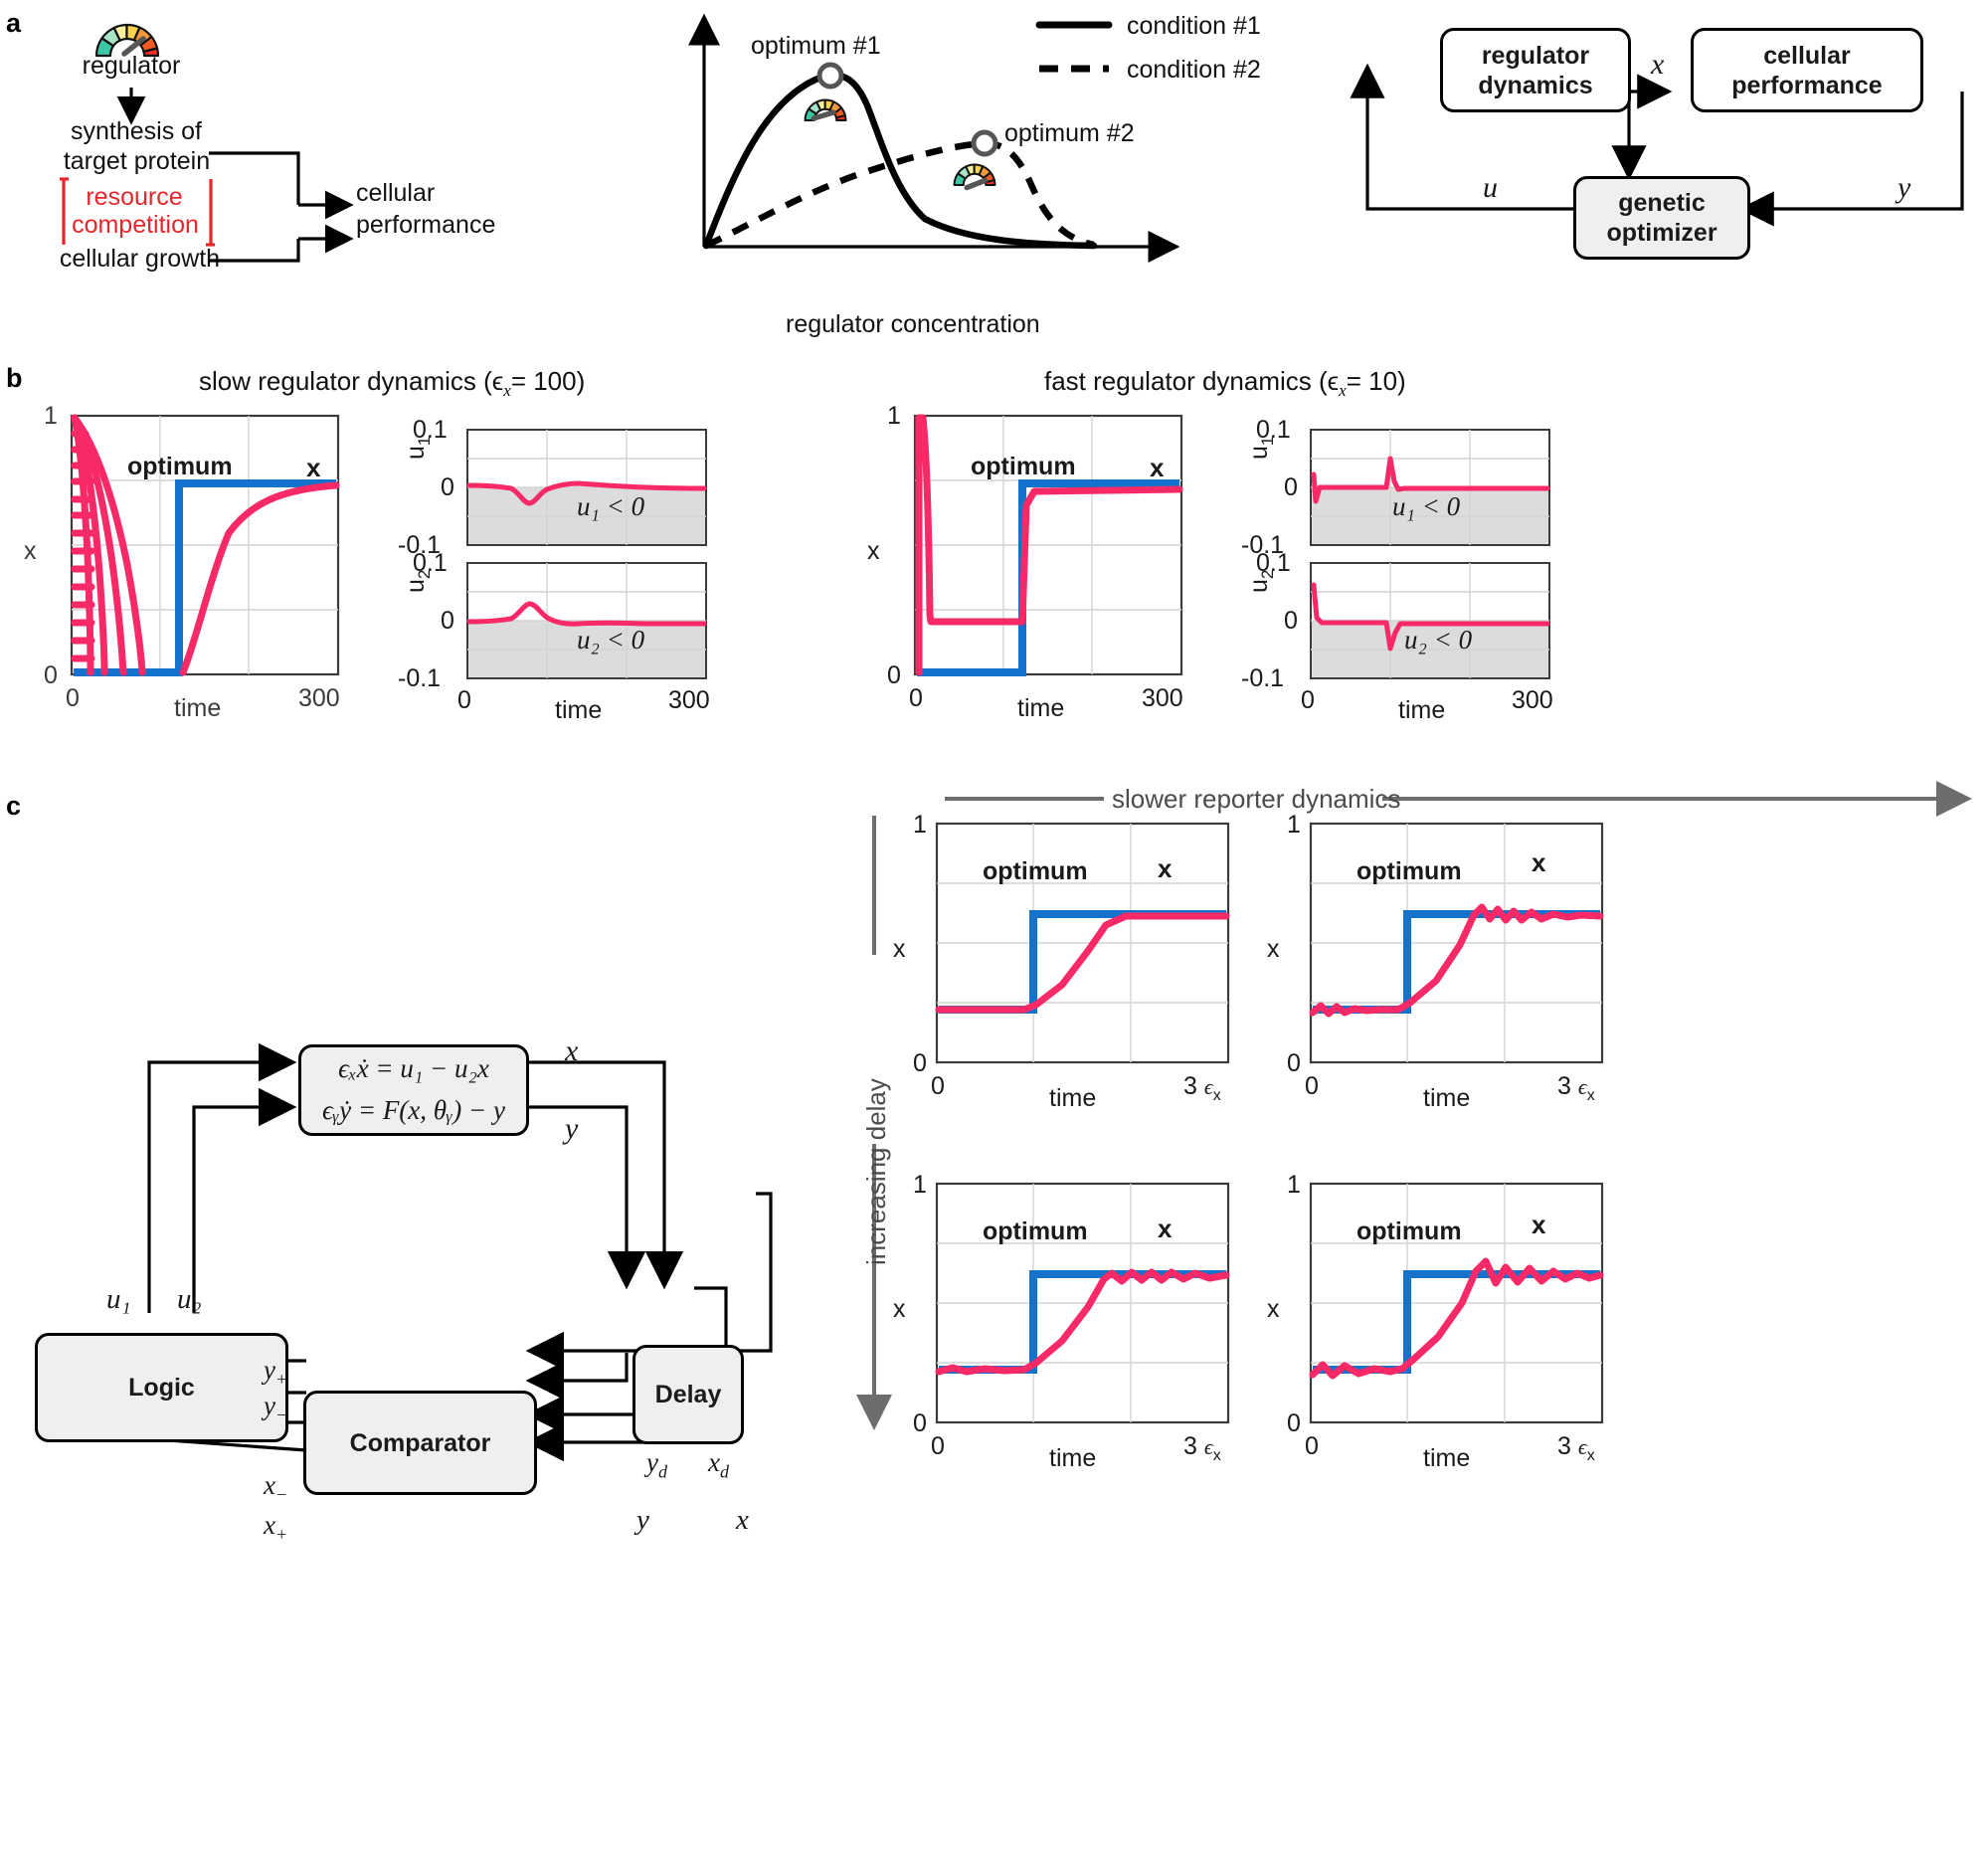  What do you see at coordinates (1273, 1309) in the screenshot?
I see `panel-c-plot-2-2-ylabel: x` at bounding box center [1273, 1309].